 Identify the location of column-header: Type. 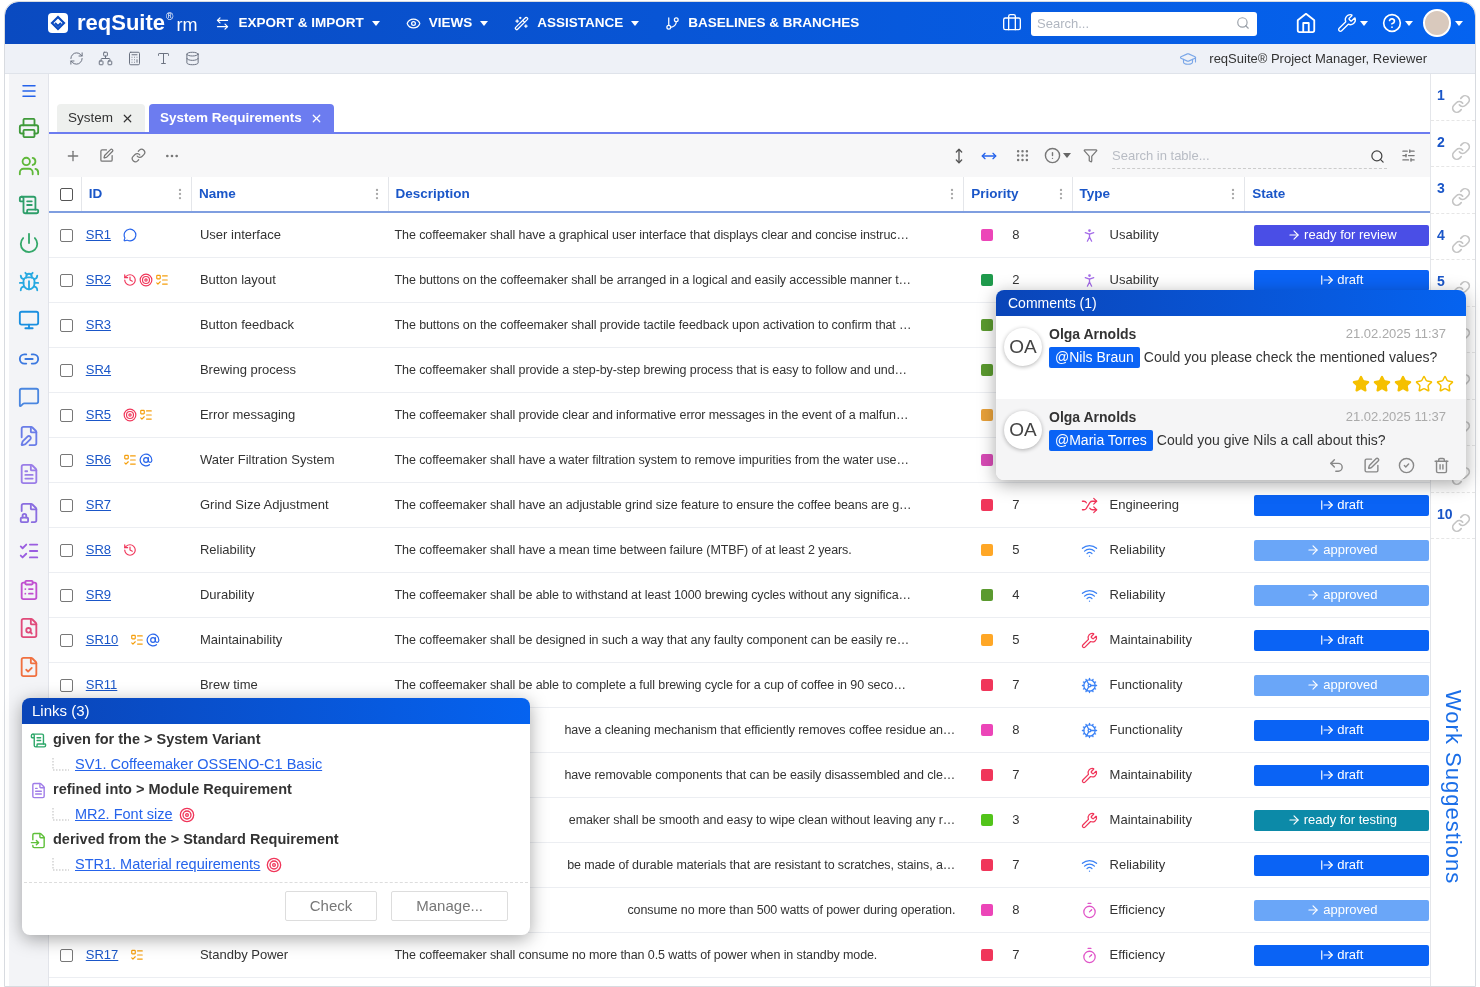
(1095, 194).